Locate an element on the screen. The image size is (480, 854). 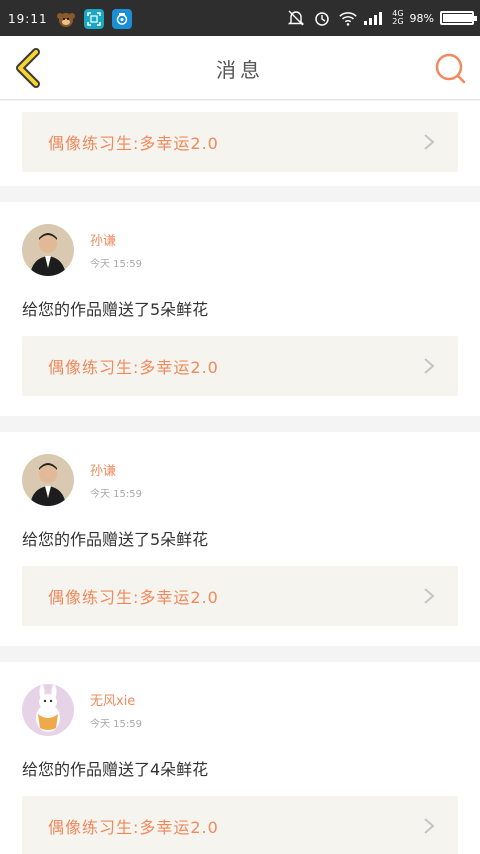
monkey-app-icon is located at coordinates (66, 19).